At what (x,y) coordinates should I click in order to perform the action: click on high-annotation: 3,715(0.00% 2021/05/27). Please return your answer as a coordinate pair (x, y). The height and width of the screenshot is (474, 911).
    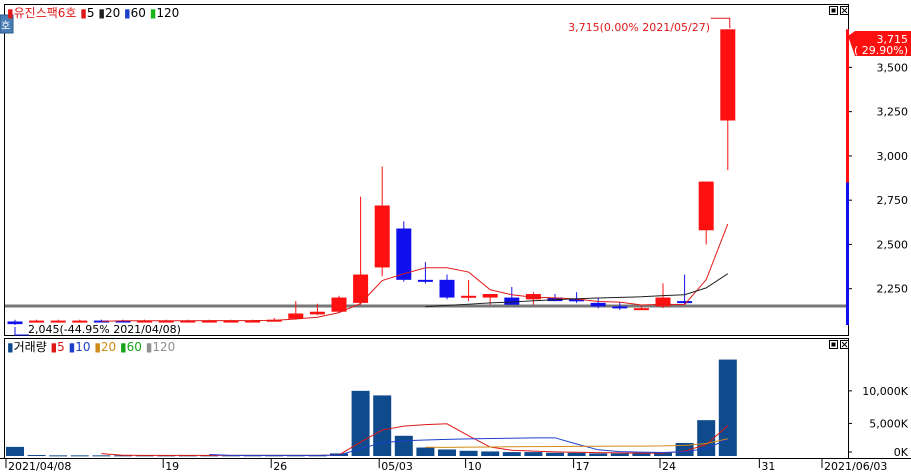
    Looking at the image, I should click on (639, 27).